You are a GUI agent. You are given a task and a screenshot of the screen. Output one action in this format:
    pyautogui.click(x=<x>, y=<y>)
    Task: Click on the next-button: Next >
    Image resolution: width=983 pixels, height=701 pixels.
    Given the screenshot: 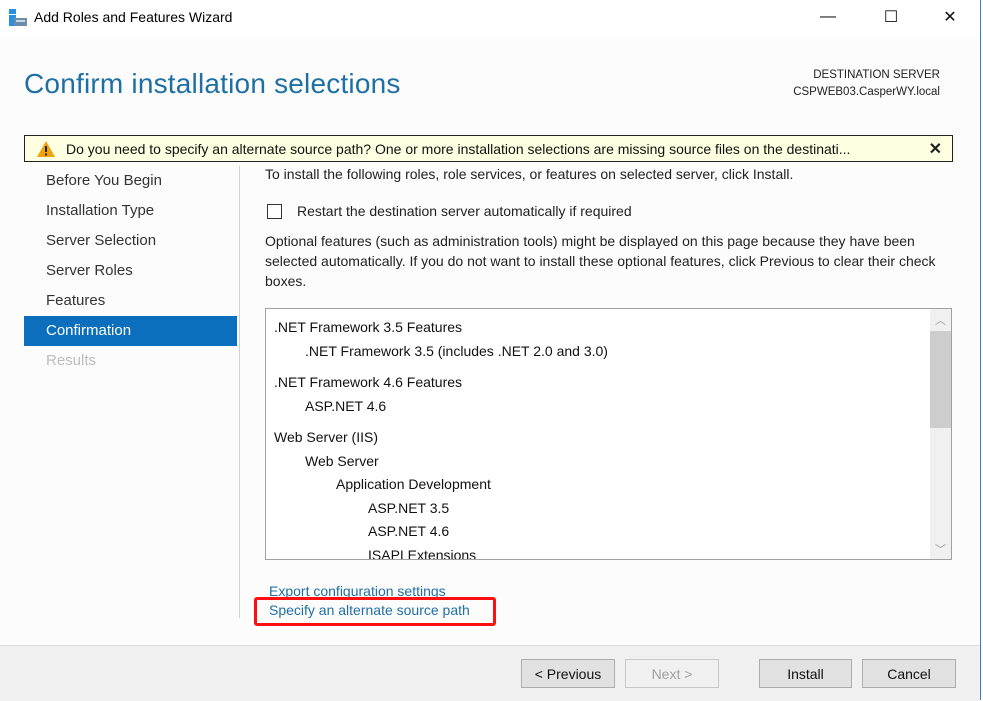 What is the action you would take?
    pyautogui.click(x=672, y=673)
    